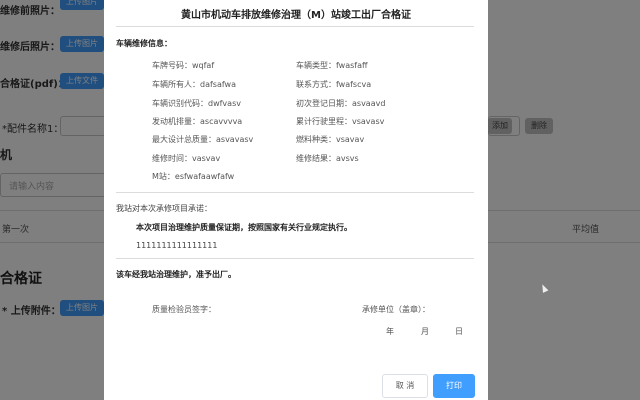  I want to click on promise-divider, so click(295, 258).